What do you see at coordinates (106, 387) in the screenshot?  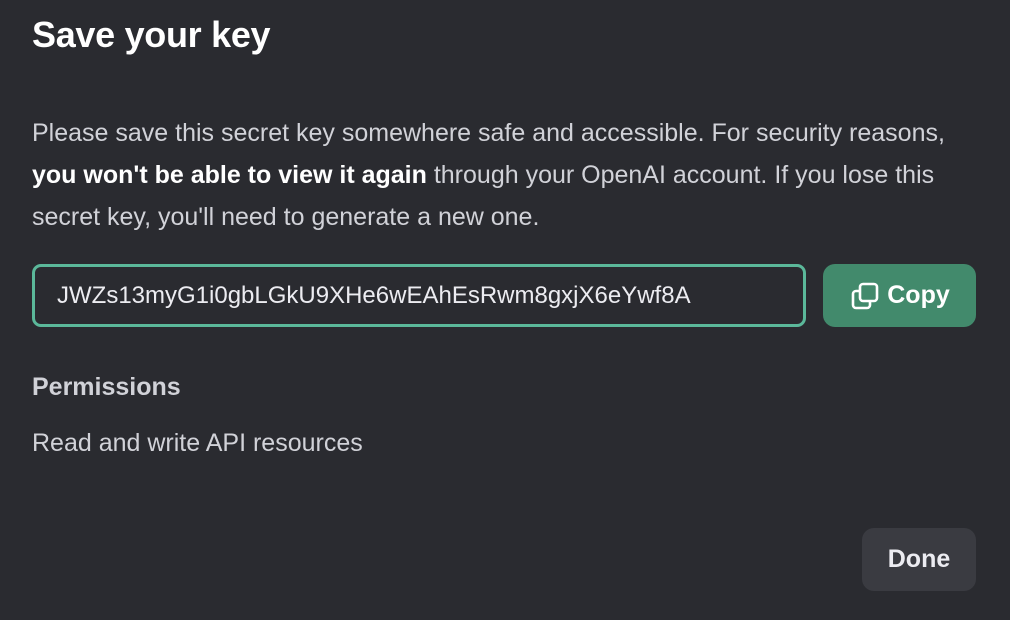 I see `permissions-heading: Permissions` at bounding box center [106, 387].